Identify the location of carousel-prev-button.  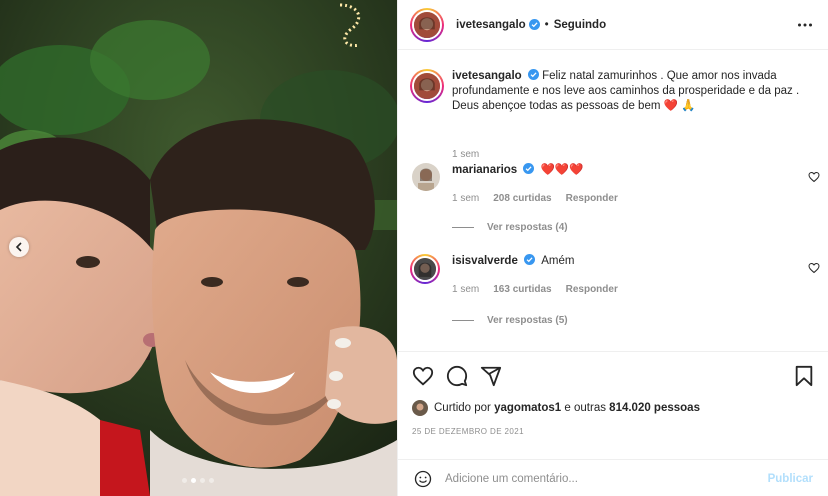
(19, 247).